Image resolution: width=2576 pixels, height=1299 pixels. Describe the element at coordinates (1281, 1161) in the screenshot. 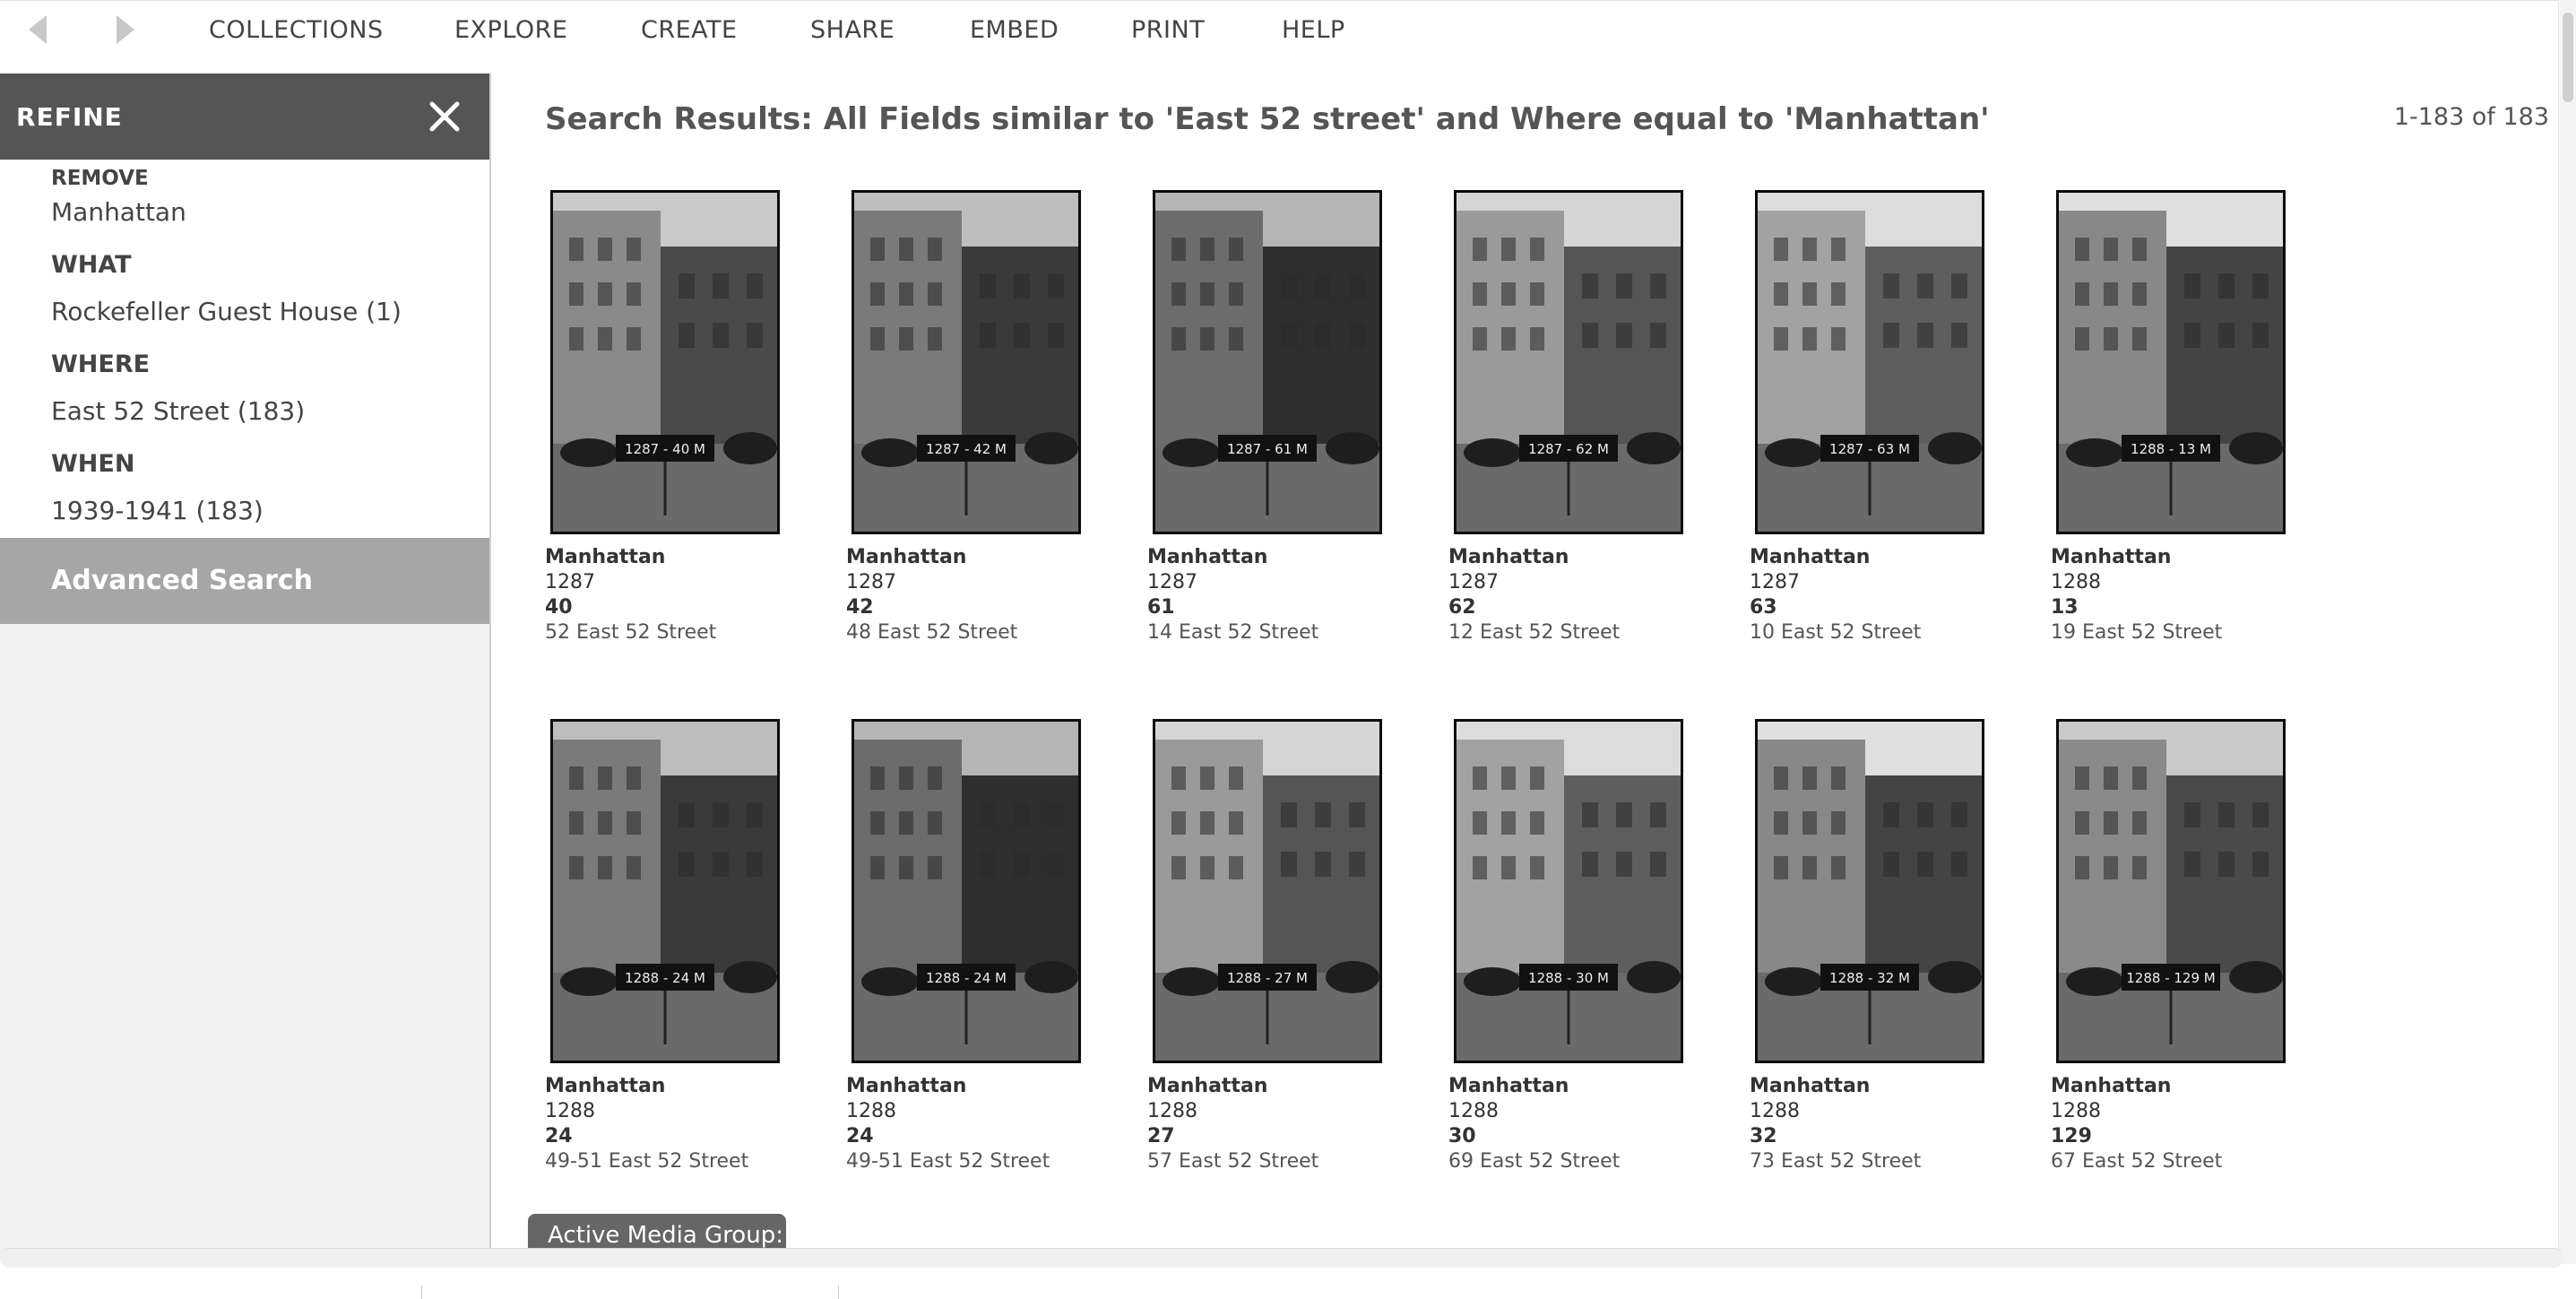

I see `result-address: 57 East 52 Street` at that location.